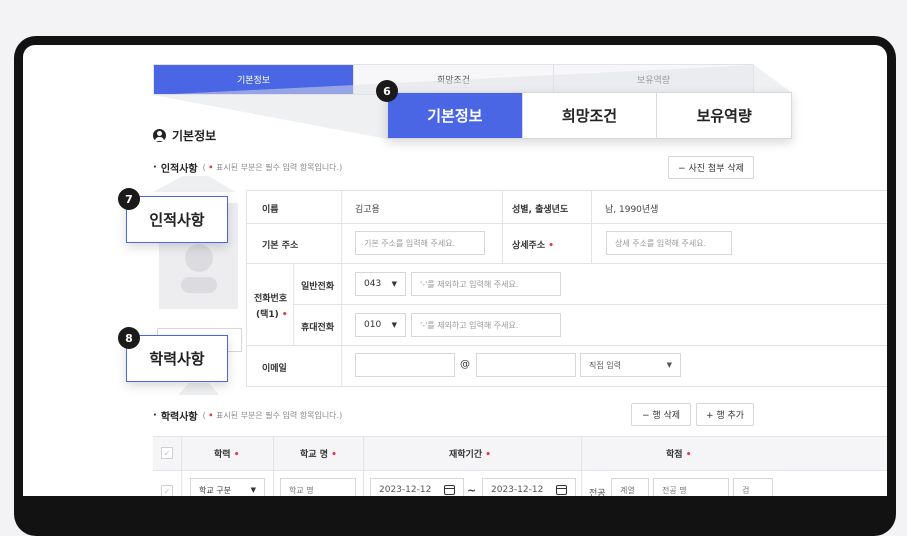 This screenshot has width=907, height=536. I want to click on mobile-prefix-select: 010 ▼, so click(380, 325).